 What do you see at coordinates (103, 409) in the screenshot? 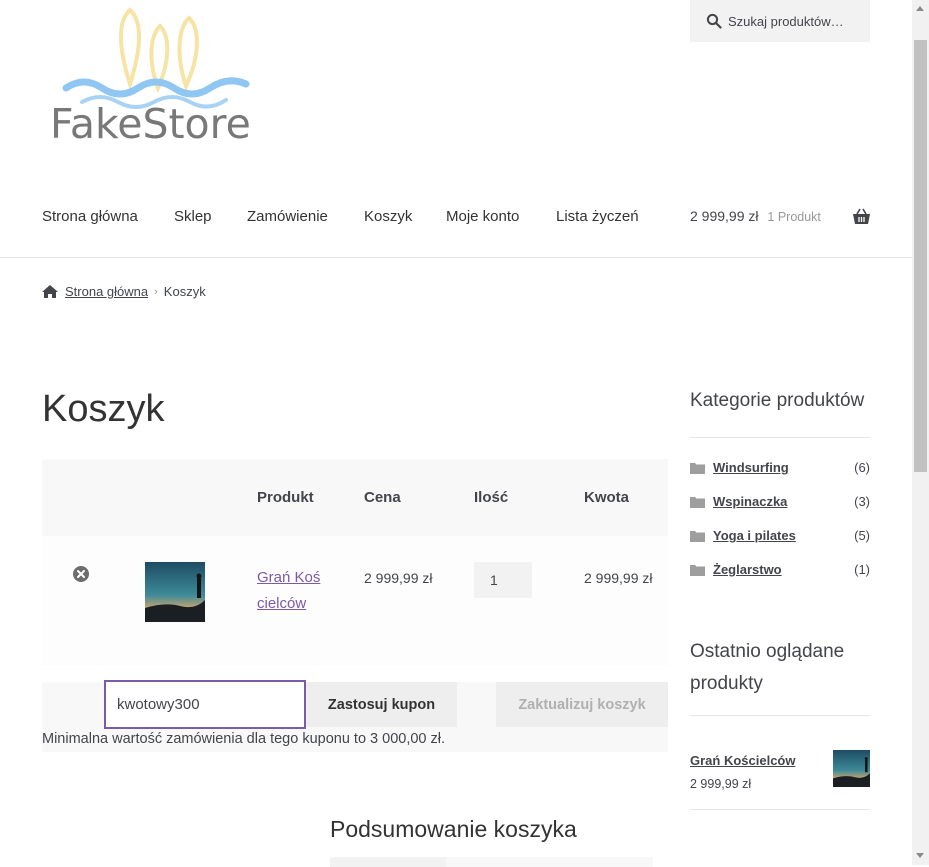
I see `page-title: Koszyk` at bounding box center [103, 409].